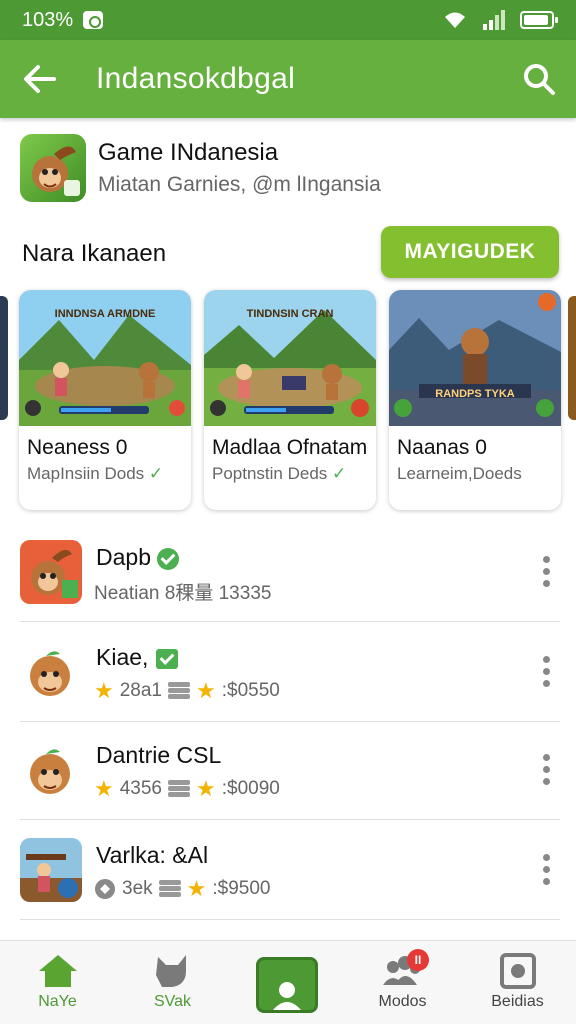 Image resolution: width=576 pixels, height=1024 pixels. I want to click on shield-icon, so click(105, 889).